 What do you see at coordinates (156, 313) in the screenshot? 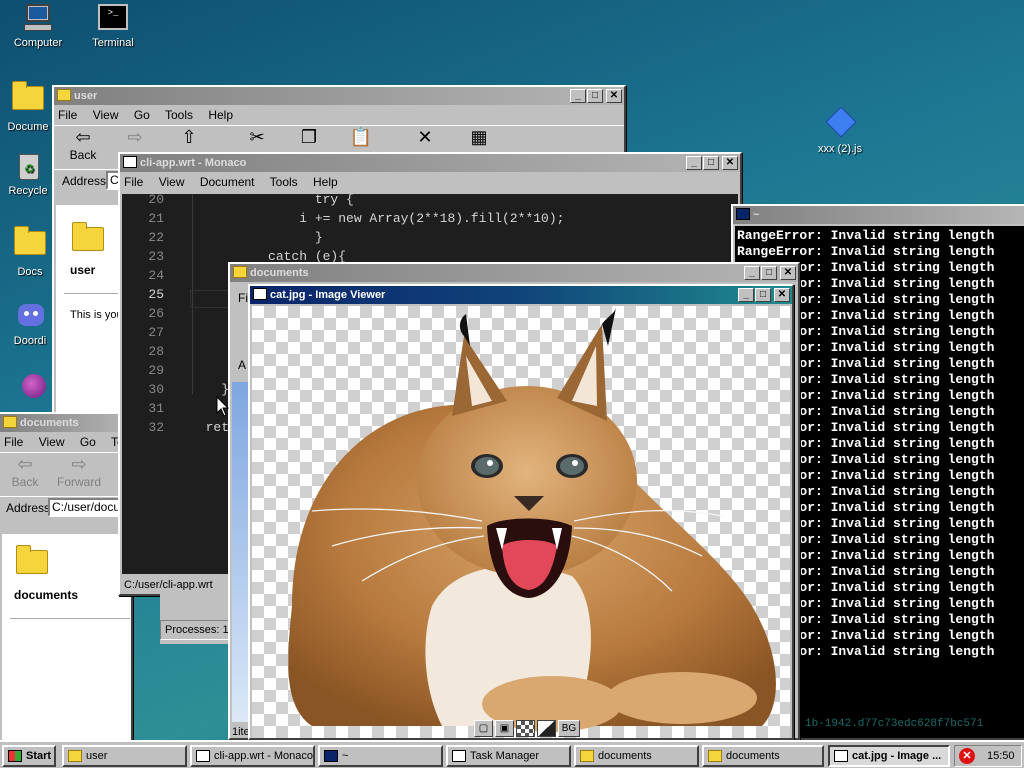
I see `line-number: 26` at bounding box center [156, 313].